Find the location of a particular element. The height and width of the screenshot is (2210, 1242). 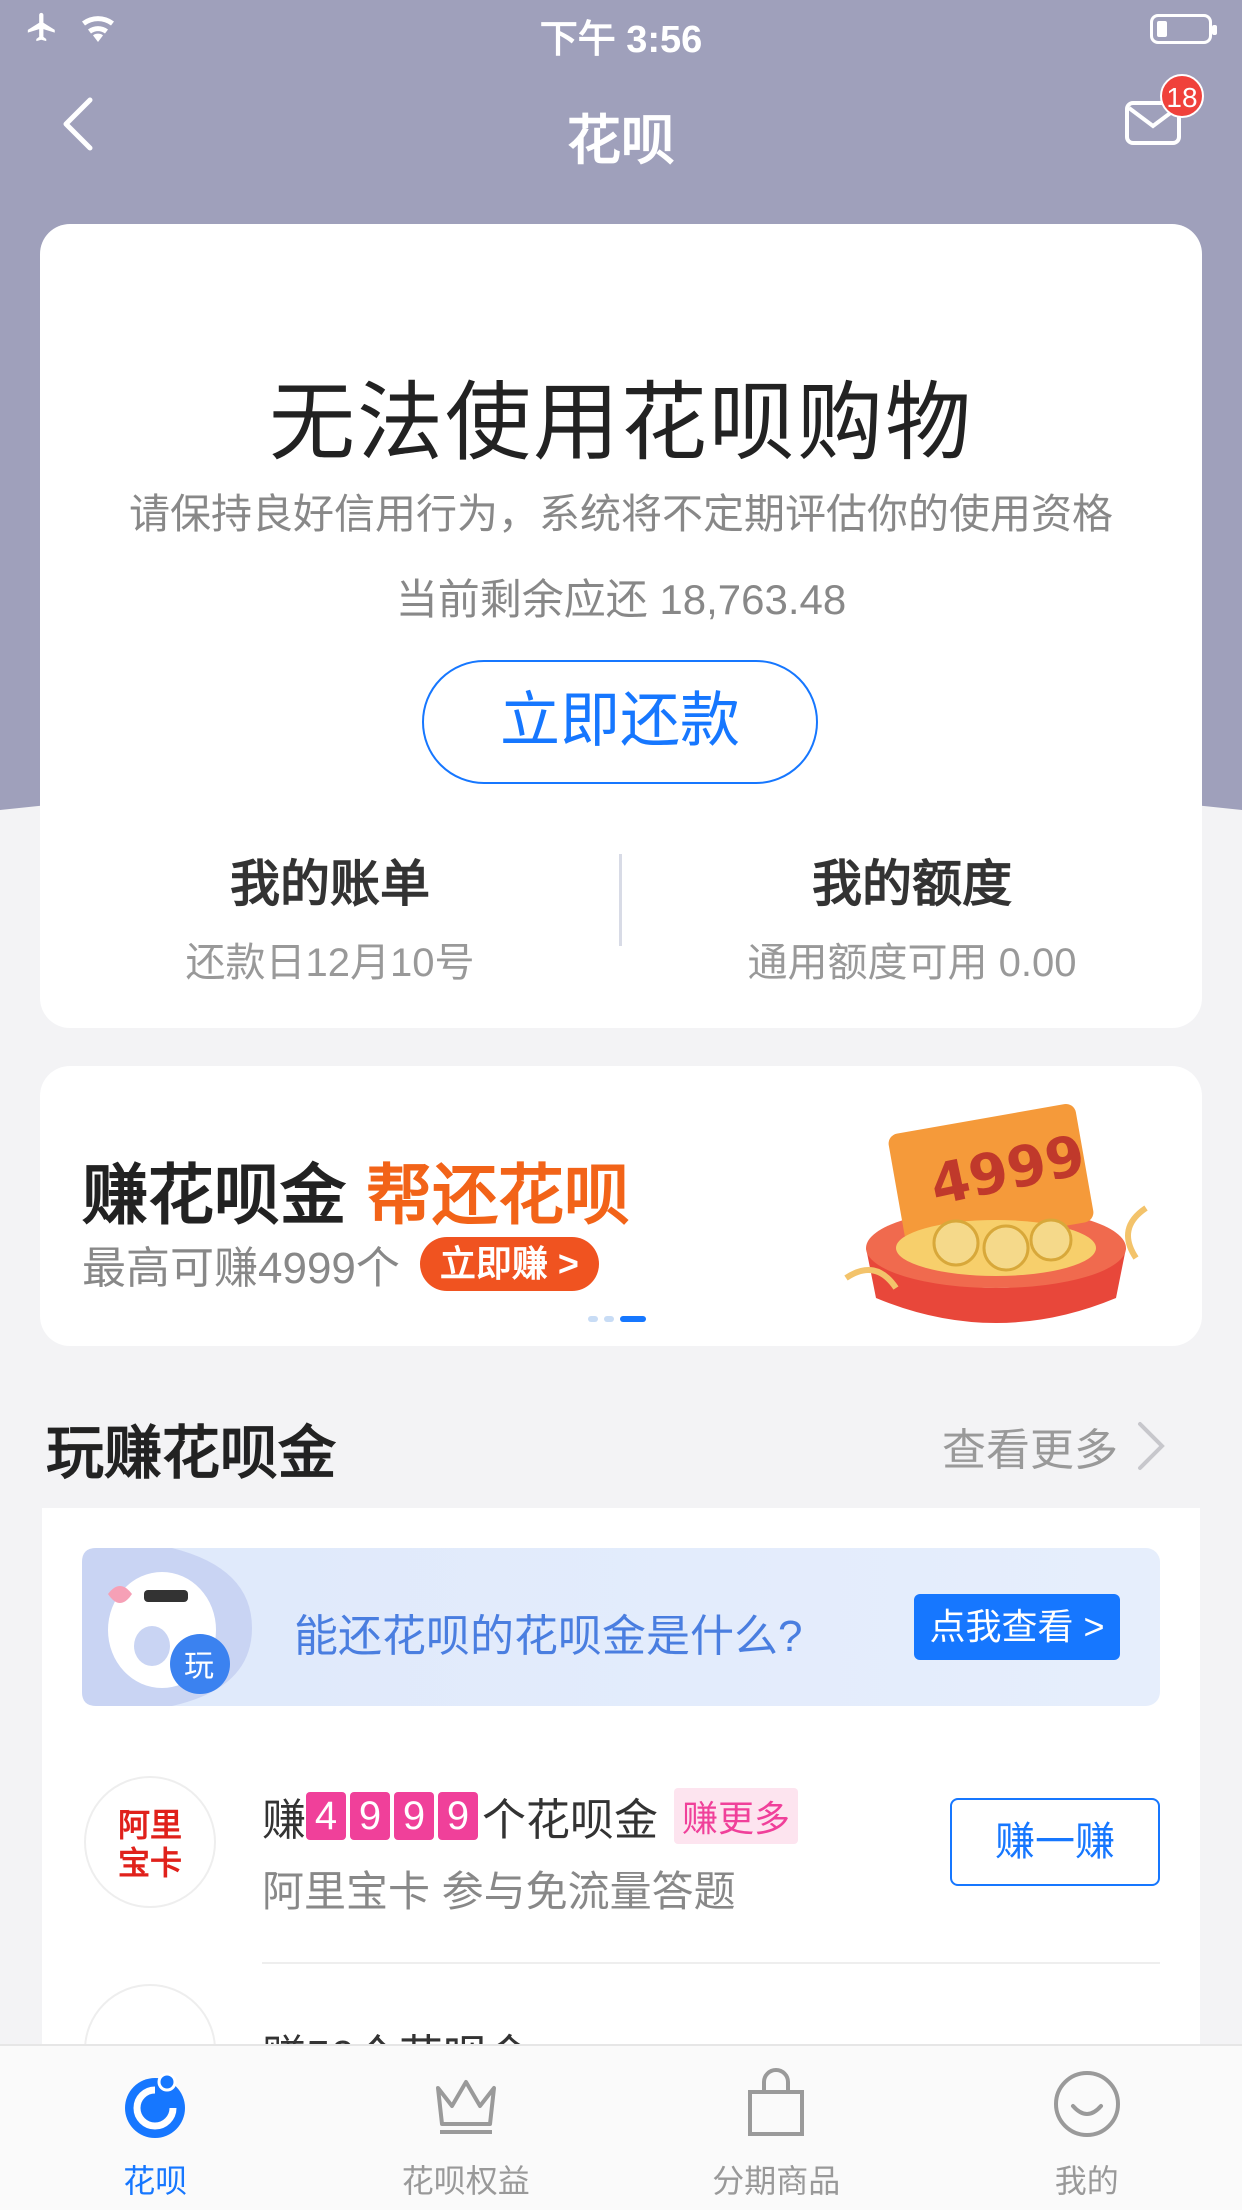

task-description: 阿里宝卡 参与免流量答题 is located at coordinates (499, 1888).